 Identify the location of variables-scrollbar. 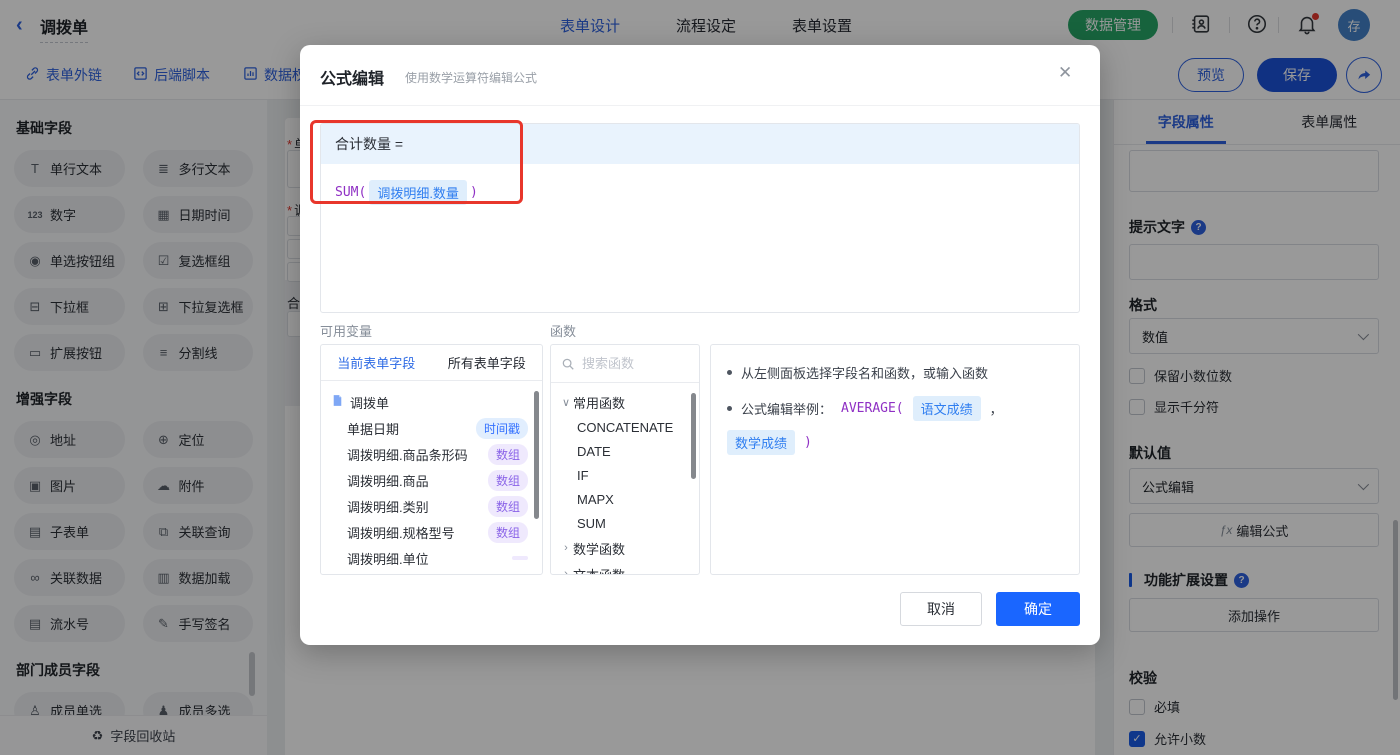
(536, 455).